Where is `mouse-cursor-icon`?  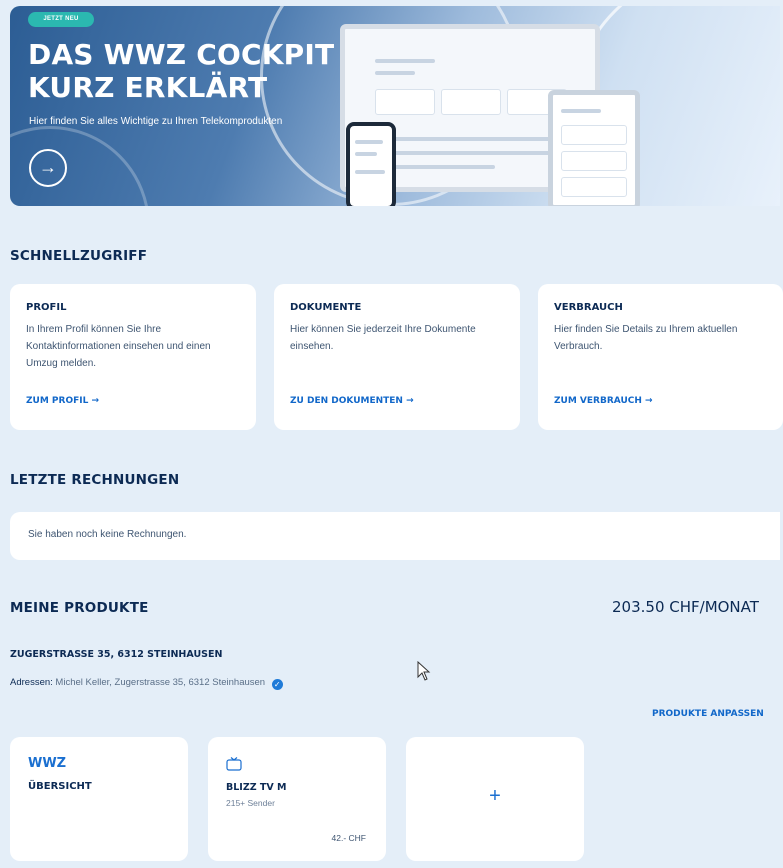
mouse-cursor-icon is located at coordinates (424, 671).